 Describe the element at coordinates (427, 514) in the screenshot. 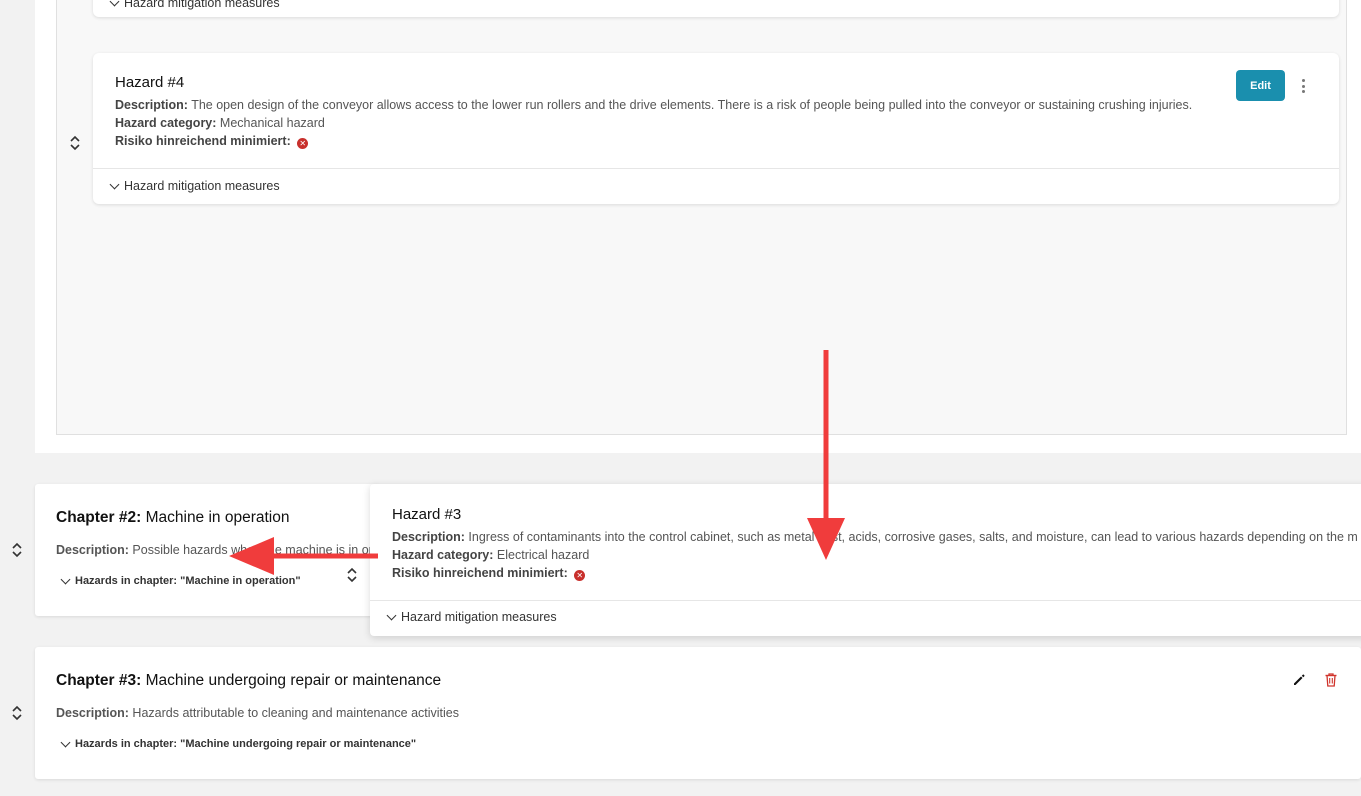

I see `hazard-title: Hazard #3` at that location.